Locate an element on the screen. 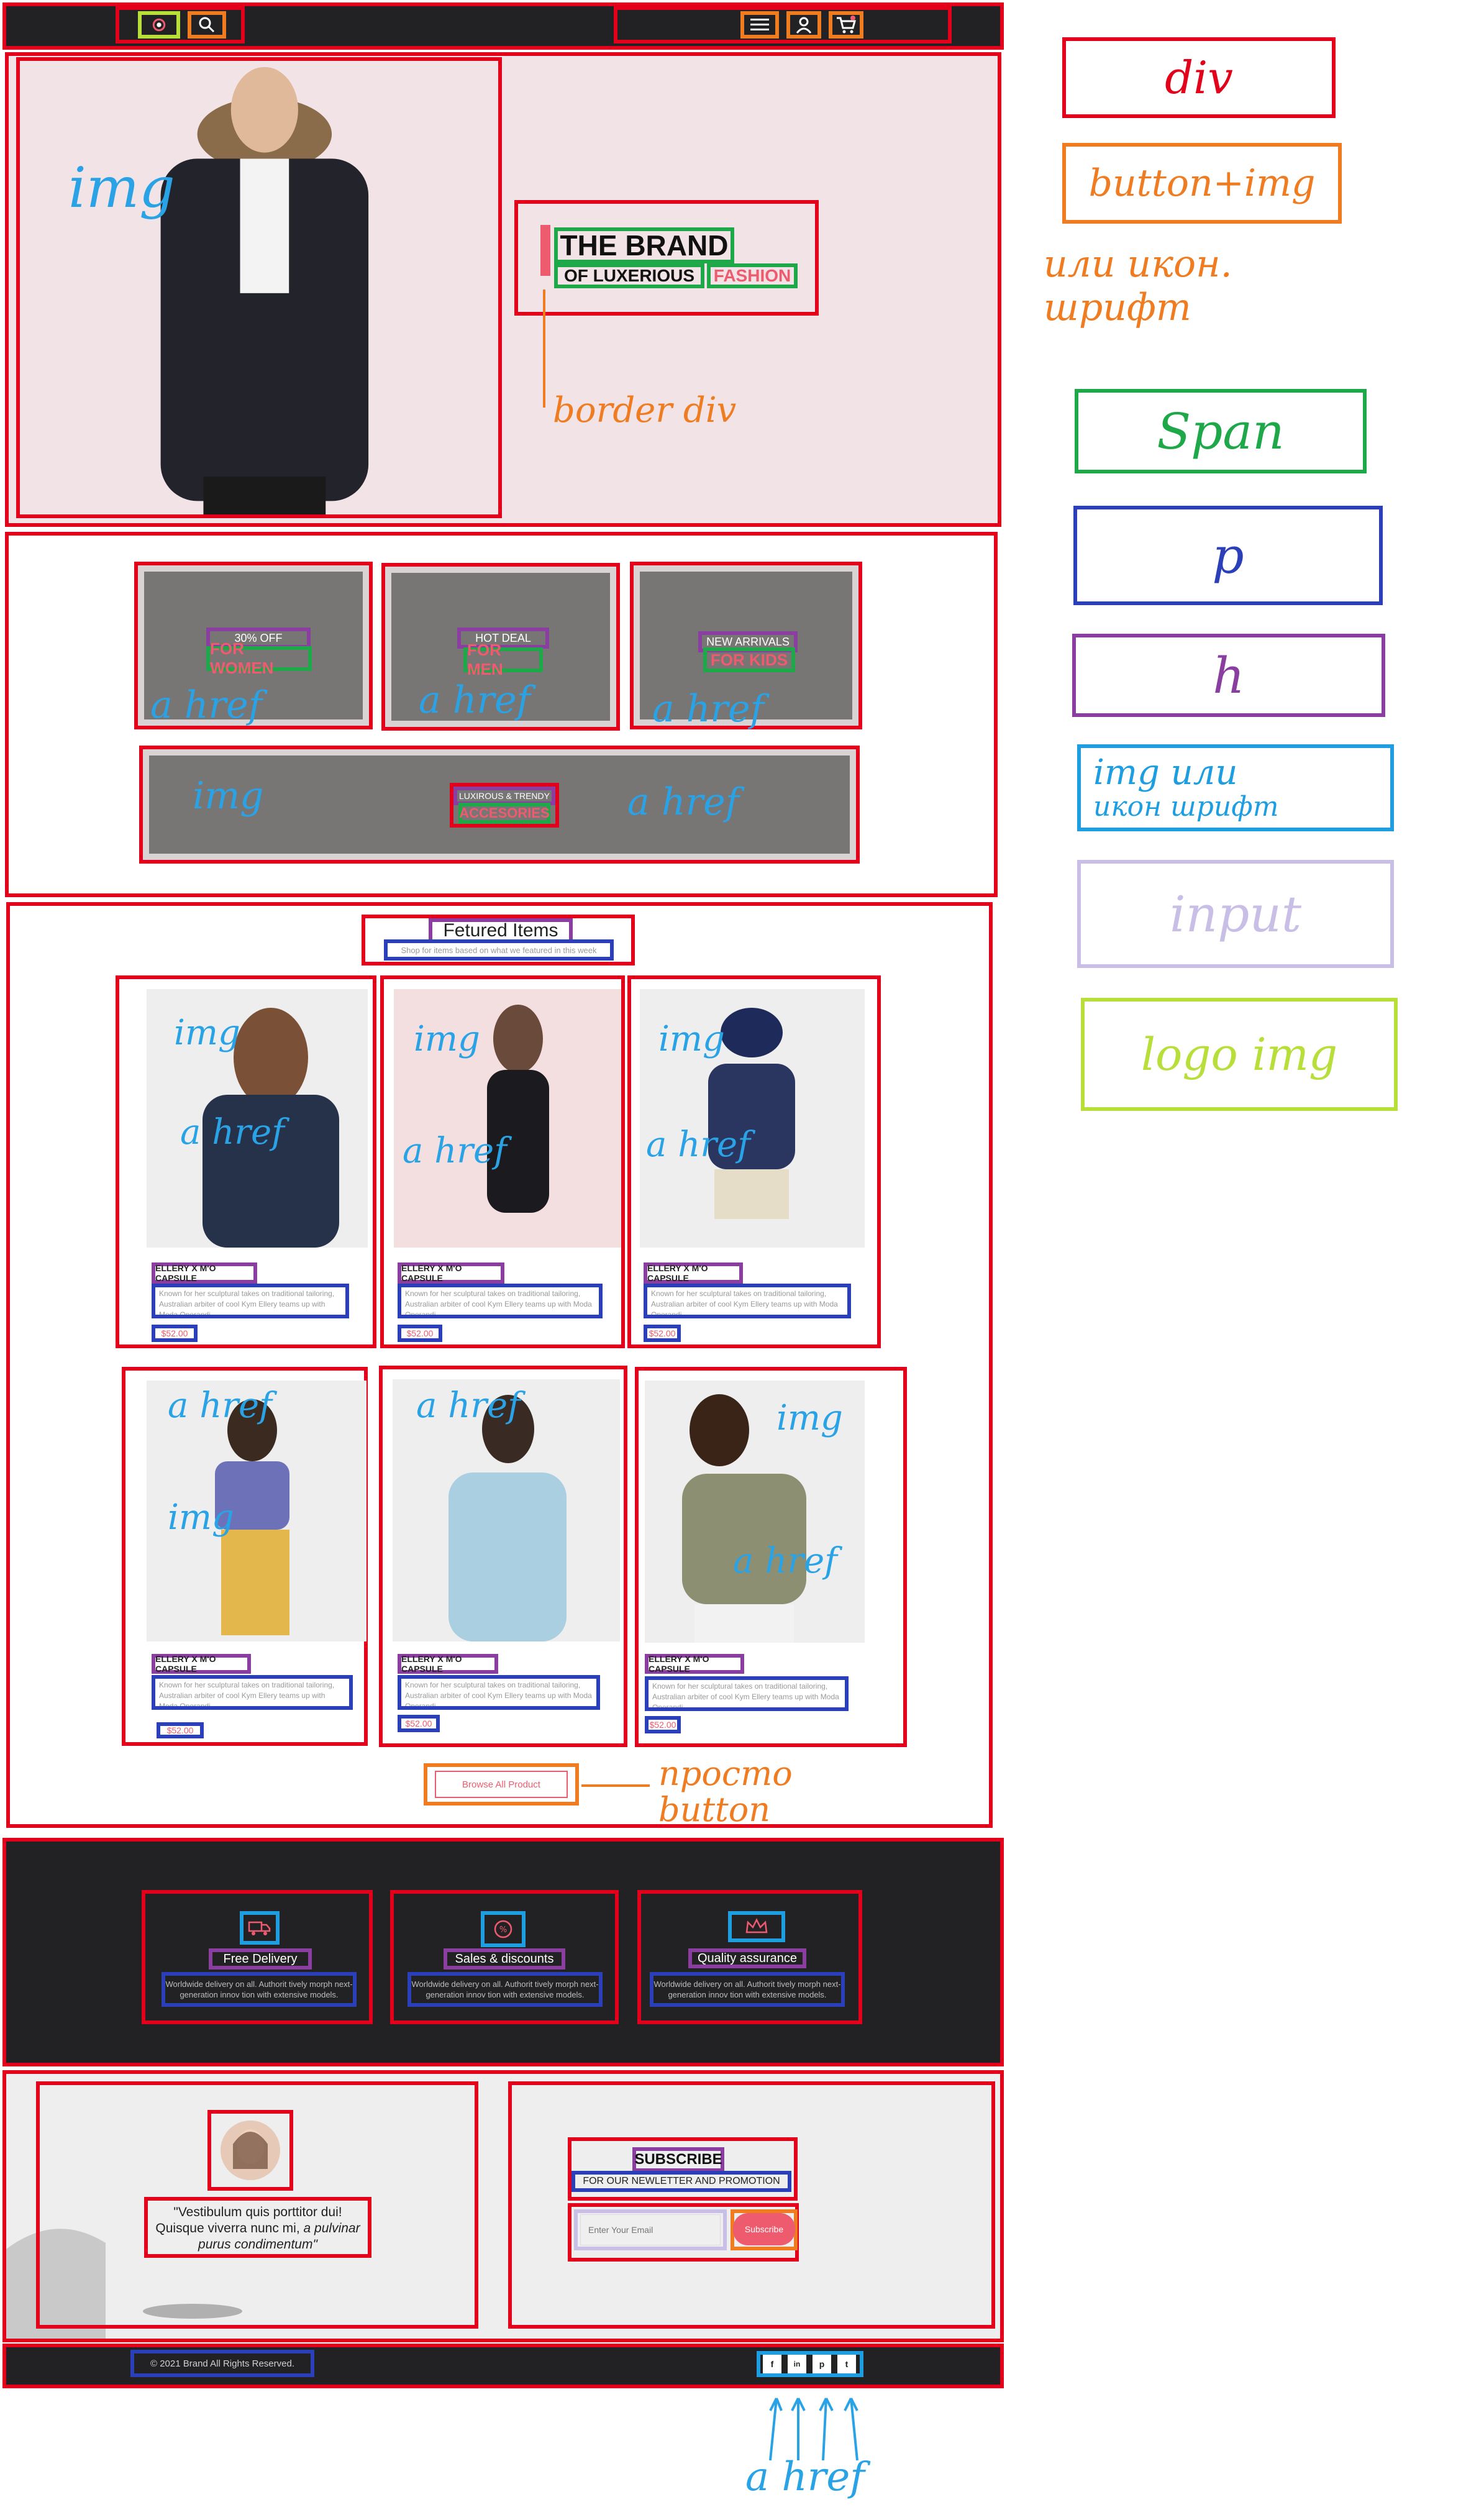 The width and height of the screenshot is (1466, 2520). user-icon is located at coordinates (804, 25).